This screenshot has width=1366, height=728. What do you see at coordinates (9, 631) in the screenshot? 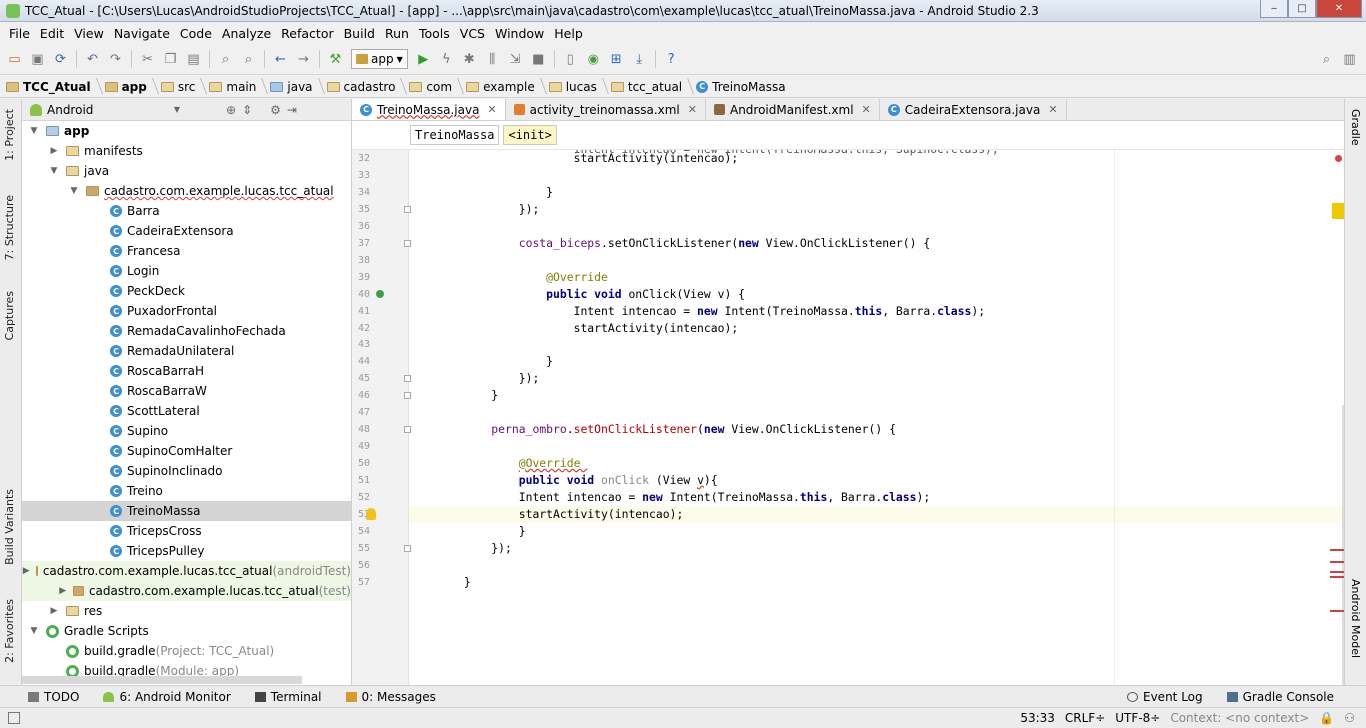
I see `tab-favorites: 2: Favorites` at bounding box center [9, 631].